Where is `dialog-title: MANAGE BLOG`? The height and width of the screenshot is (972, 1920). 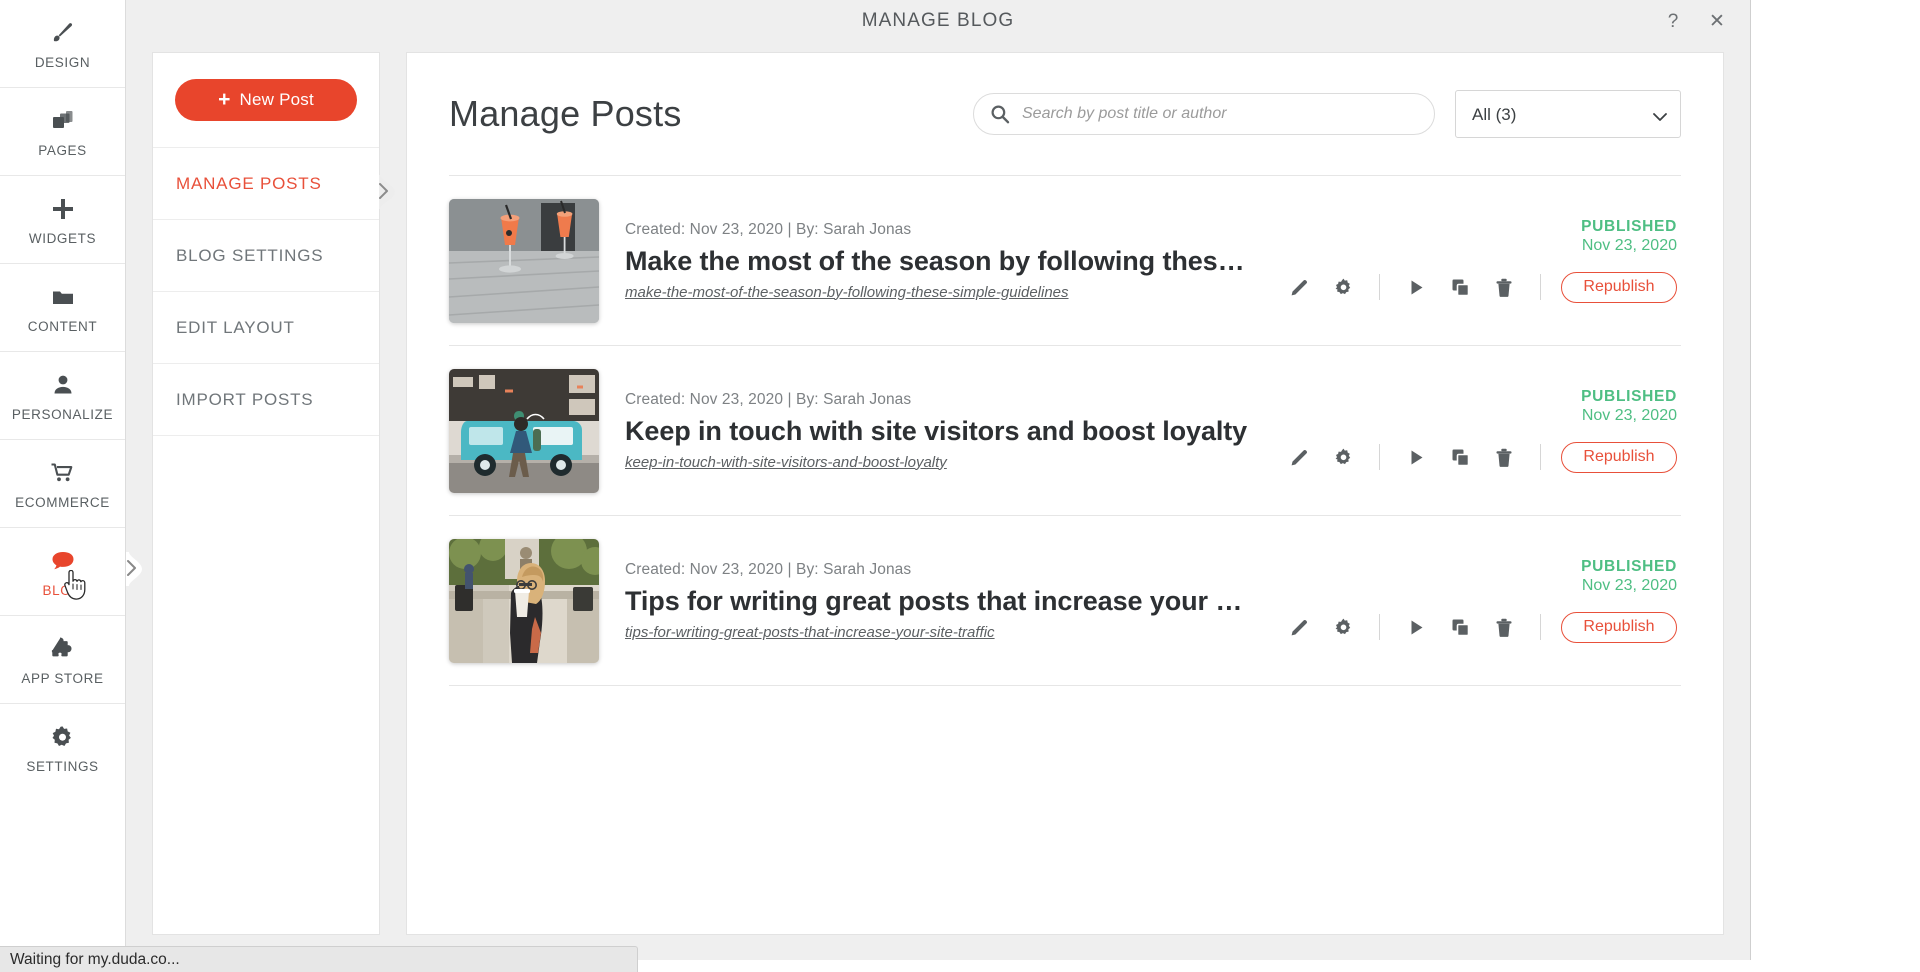 dialog-title: MANAGE BLOG is located at coordinates (938, 20).